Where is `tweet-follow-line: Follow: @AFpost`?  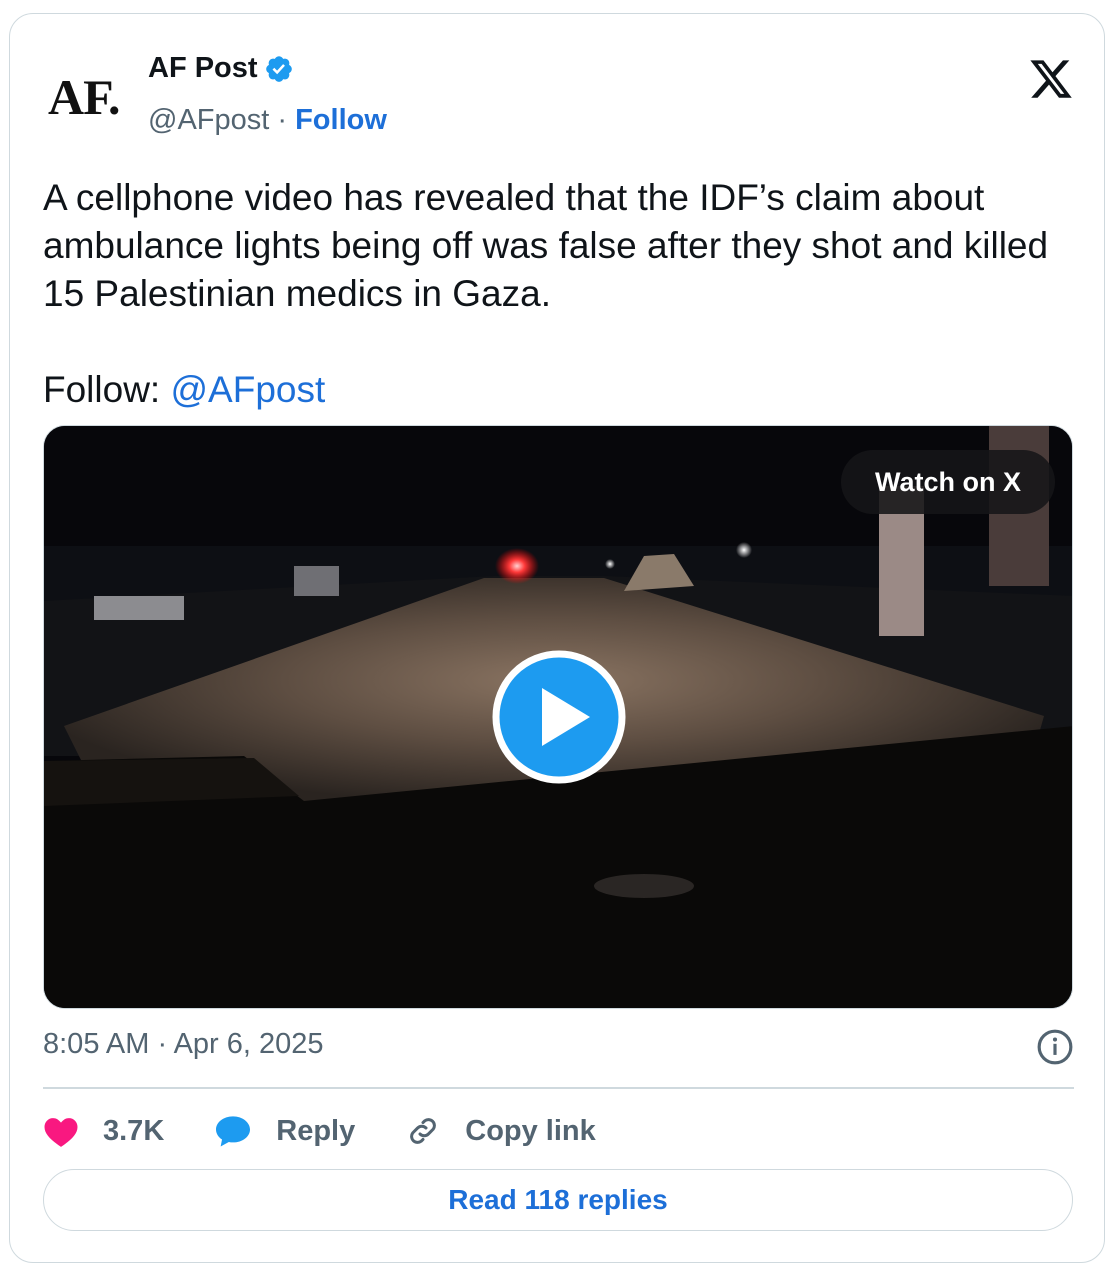 tweet-follow-line: Follow: @AFpost is located at coordinates (558, 390).